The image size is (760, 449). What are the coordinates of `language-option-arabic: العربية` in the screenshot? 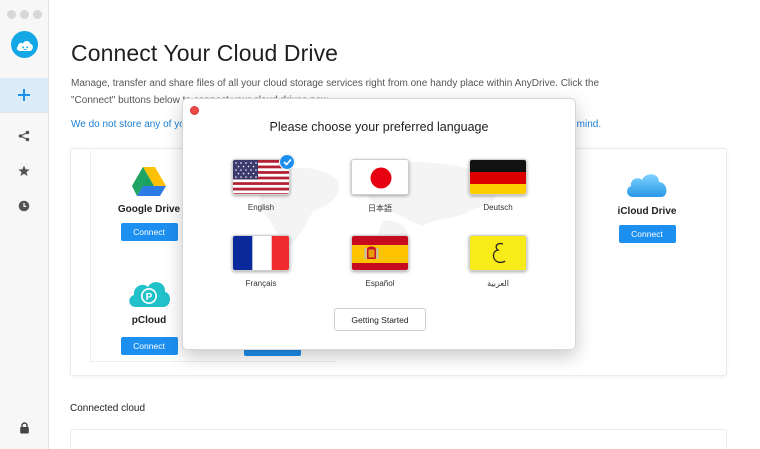 It's located at (498, 261).